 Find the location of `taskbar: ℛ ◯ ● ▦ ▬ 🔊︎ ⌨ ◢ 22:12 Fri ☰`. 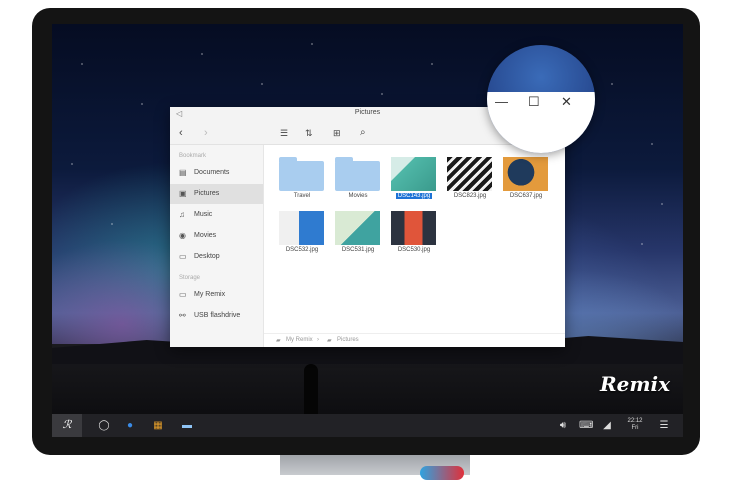

taskbar: ℛ ◯ ● ▦ ▬ 🔊︎ ⌨ ◢ 22:12 Fri ☰ is located at coordinates (367, 425).